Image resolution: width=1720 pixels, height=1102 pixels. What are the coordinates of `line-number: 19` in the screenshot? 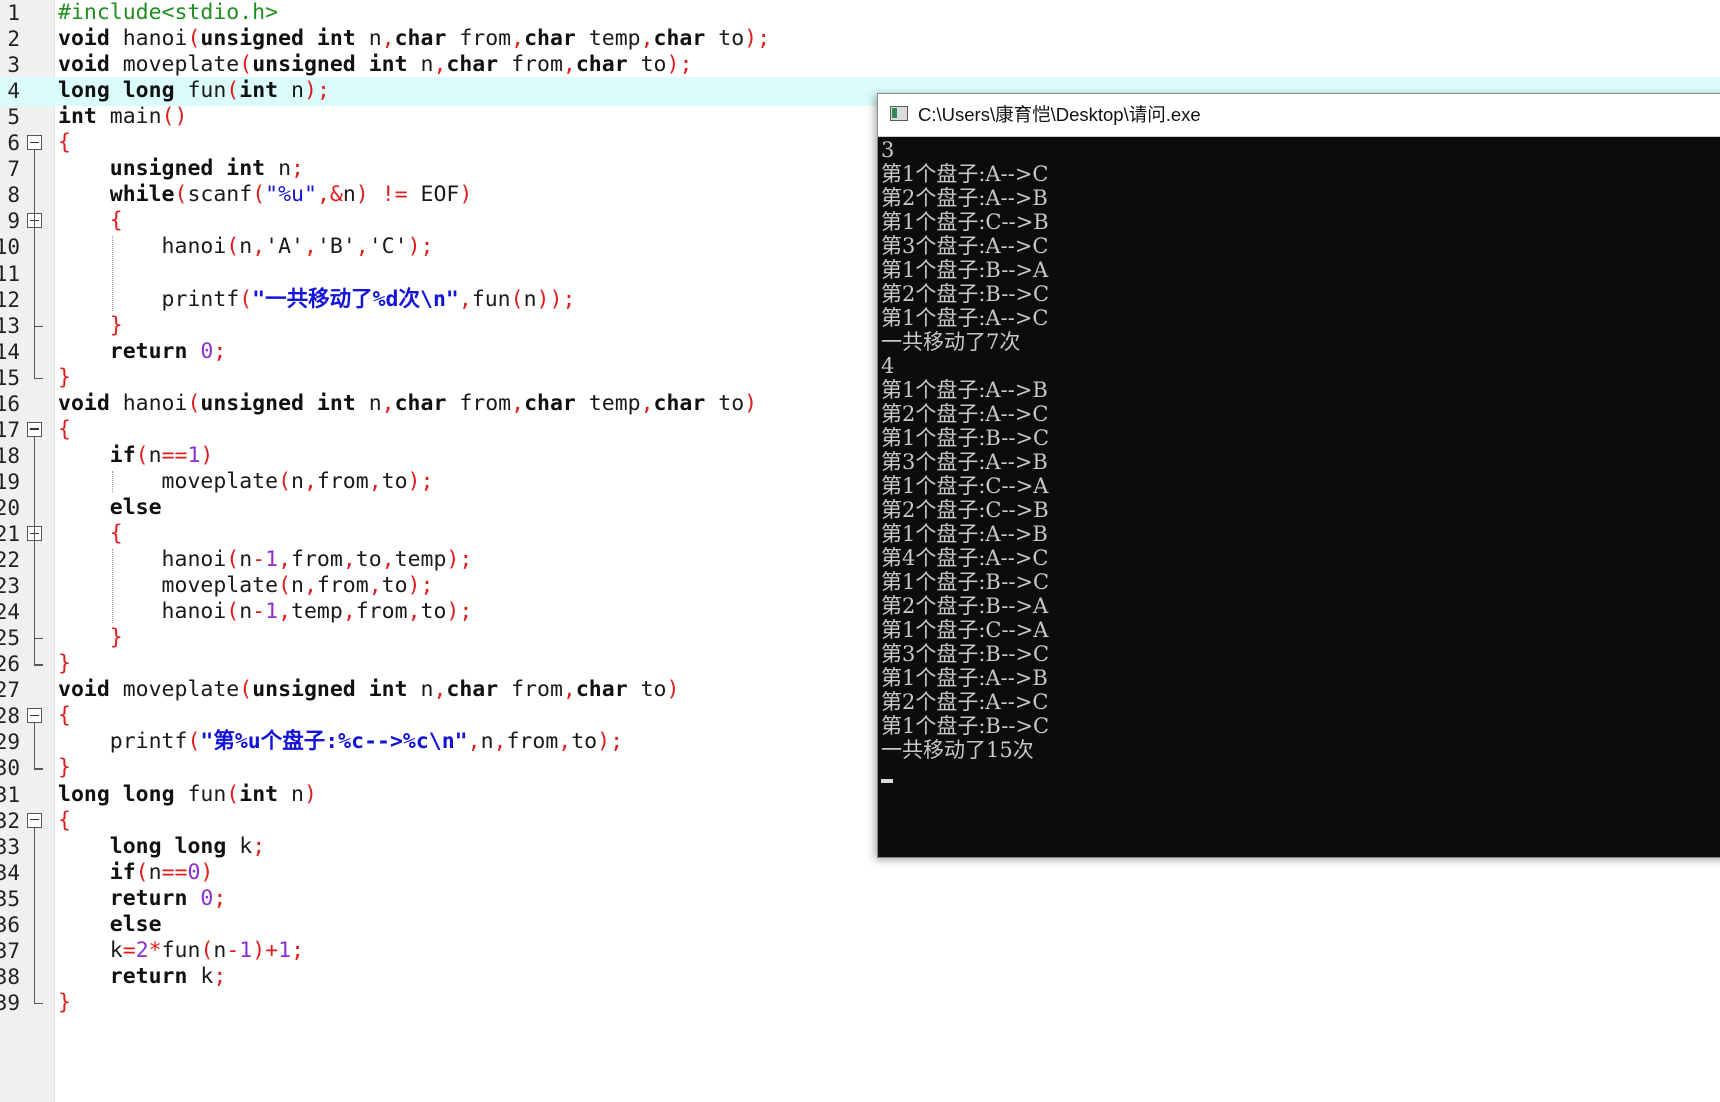 It's located at (10, 481).